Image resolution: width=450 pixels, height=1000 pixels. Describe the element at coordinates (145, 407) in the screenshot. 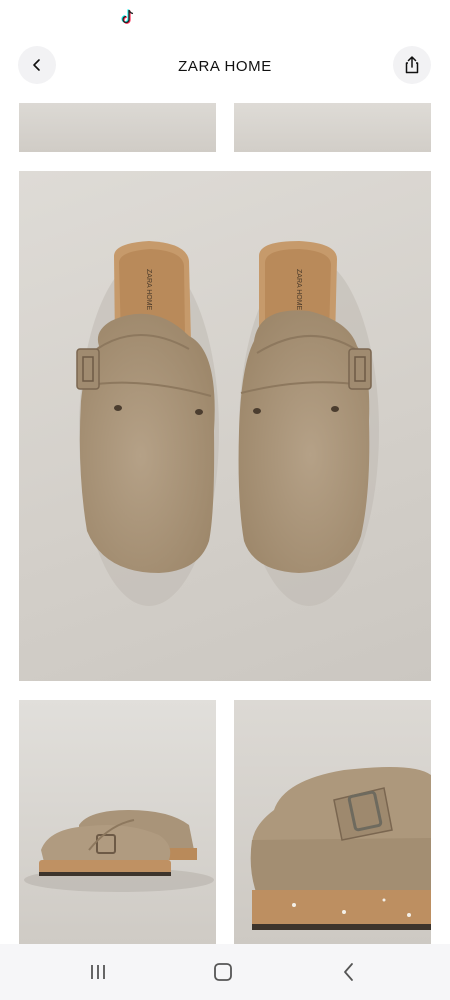

I see `left-clog: ZARA HOME` at that location.